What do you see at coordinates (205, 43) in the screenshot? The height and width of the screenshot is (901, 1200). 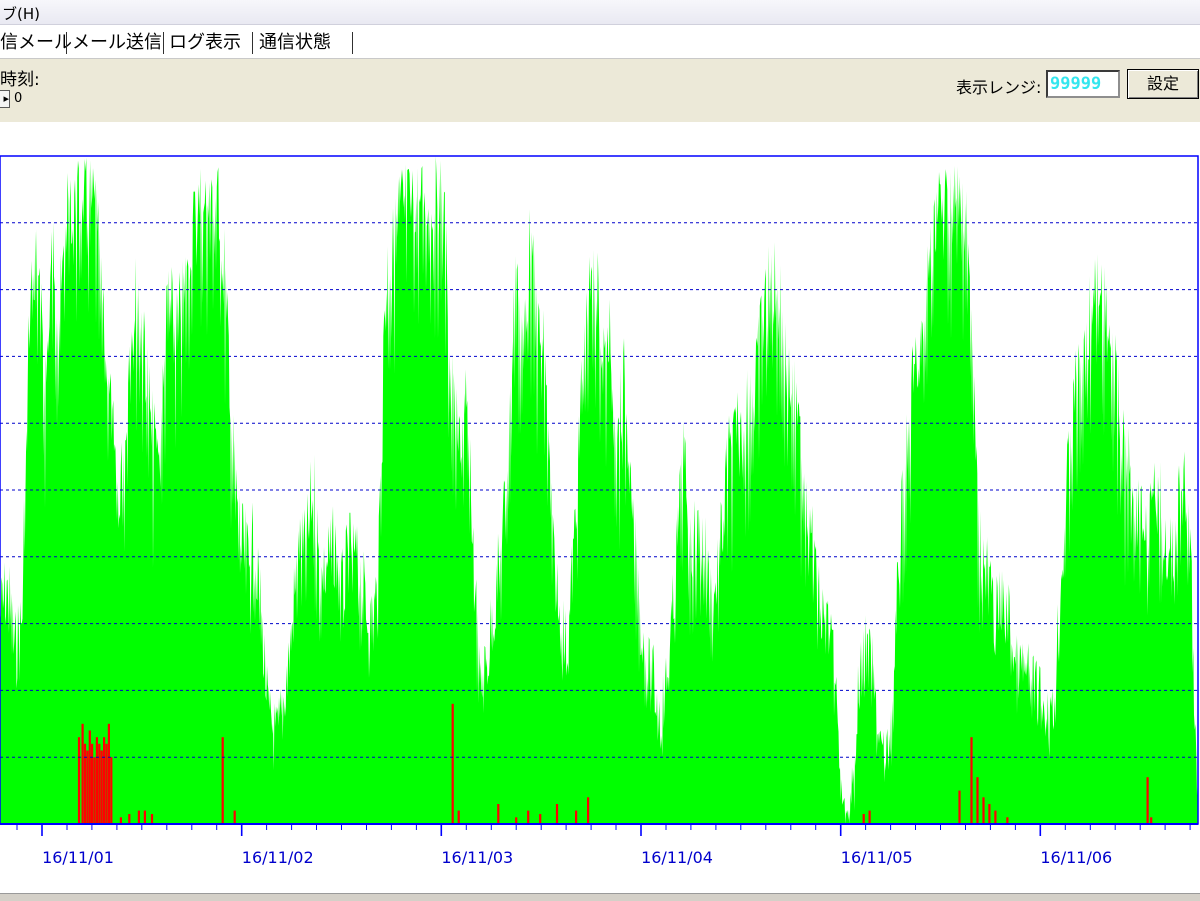 I see `tab-log-view: ログ表示` at bounding box center [205, 43].